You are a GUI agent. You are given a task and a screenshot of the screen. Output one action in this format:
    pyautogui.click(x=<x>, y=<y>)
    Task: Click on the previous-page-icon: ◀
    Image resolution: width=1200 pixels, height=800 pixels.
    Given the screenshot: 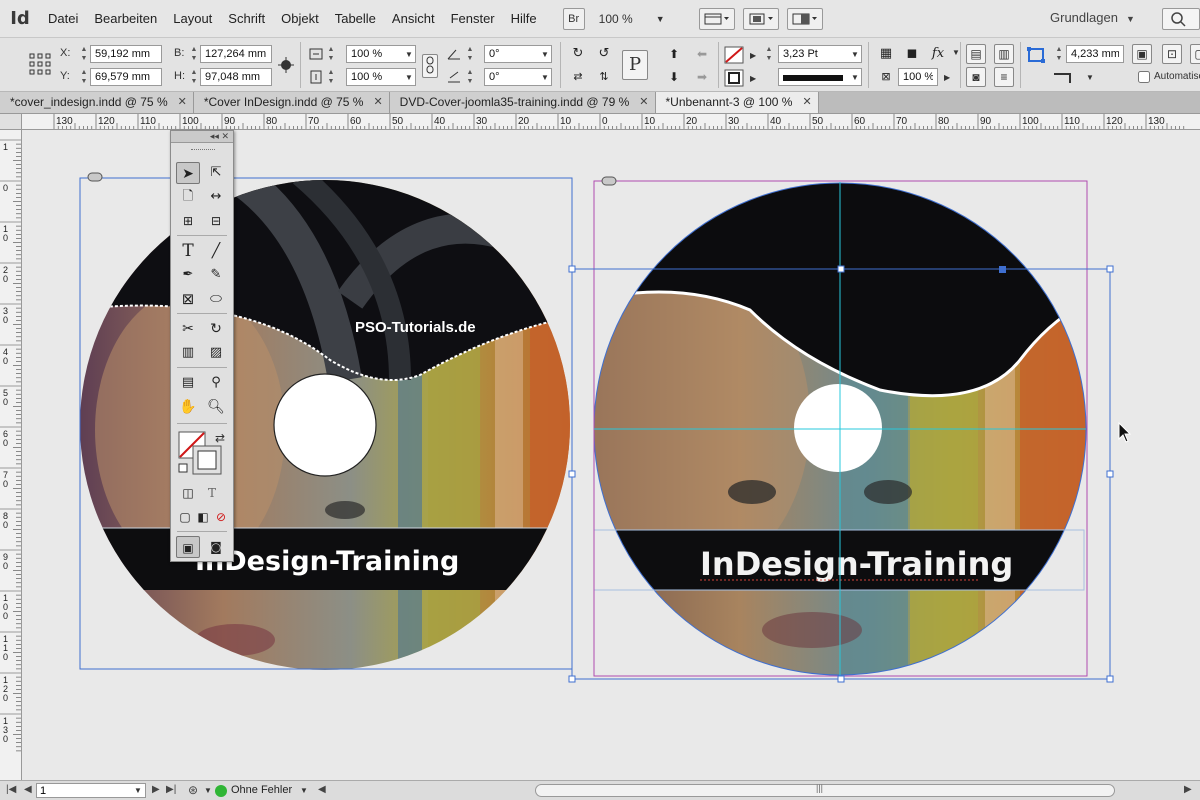 What is the action you would take?
    pyautogui.click(x=28, y=789)
    